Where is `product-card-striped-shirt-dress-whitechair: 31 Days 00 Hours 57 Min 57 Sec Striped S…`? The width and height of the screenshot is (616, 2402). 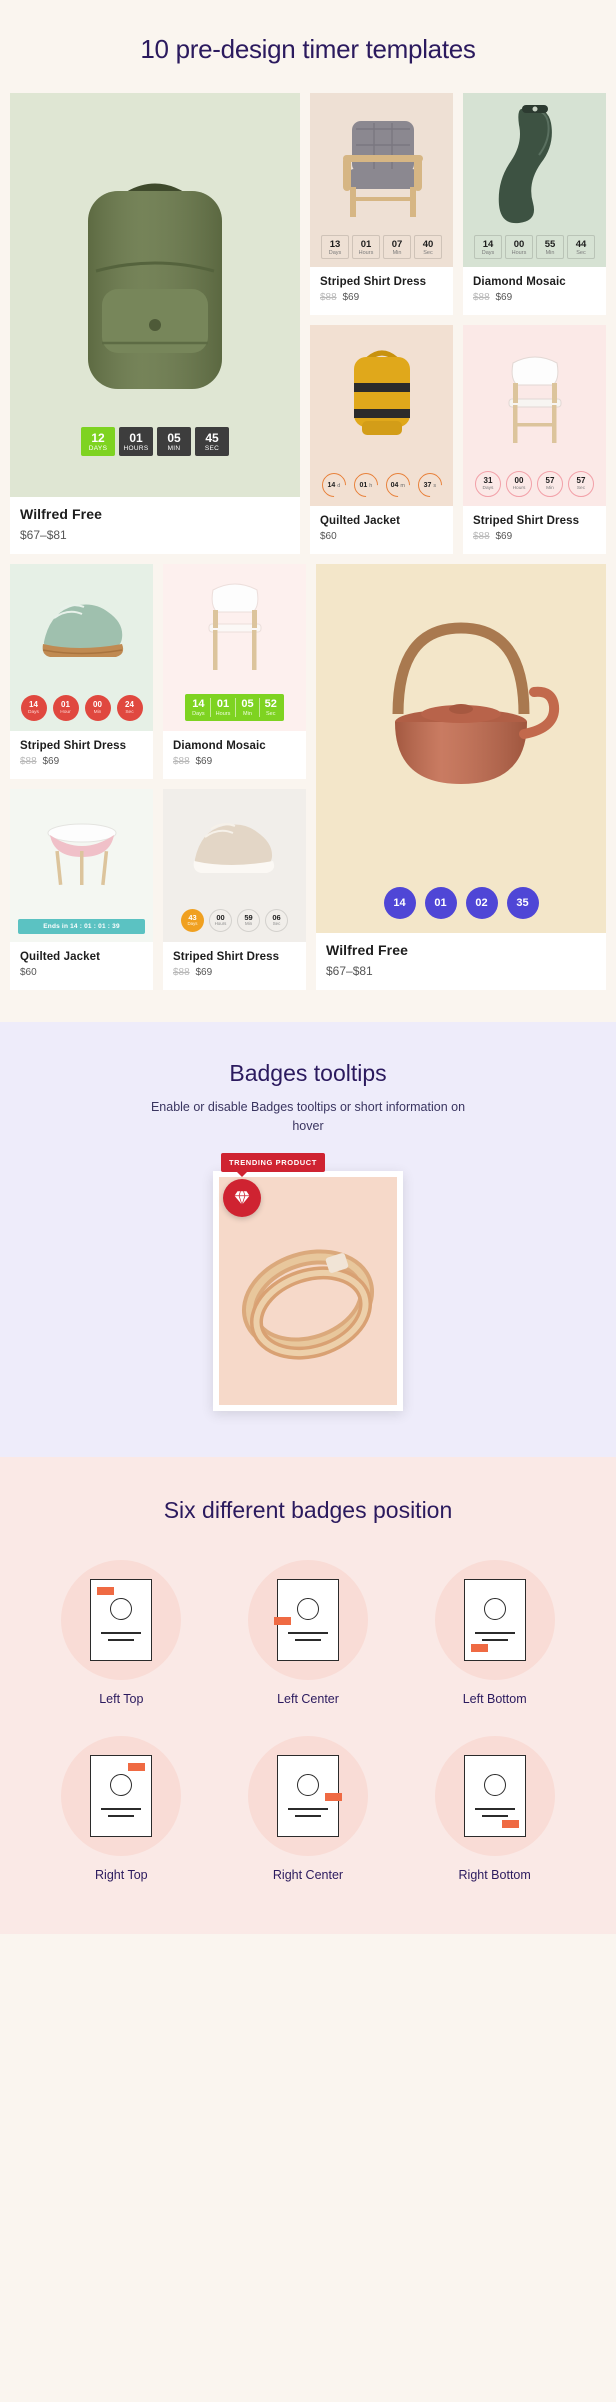
product-card-striped-shirt-dress-whitechair: 31 Days 00 Hours 57 Min 57 Sec Striped S… is located at coordinates (534, 440).